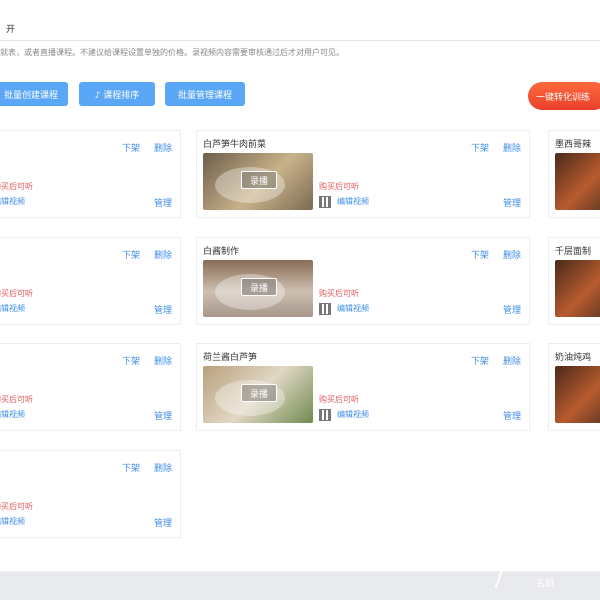  Describe the element at coordinates (34, 94) in the screenshot. I see `batch-create-course-button: 批量创建课程` at that location.